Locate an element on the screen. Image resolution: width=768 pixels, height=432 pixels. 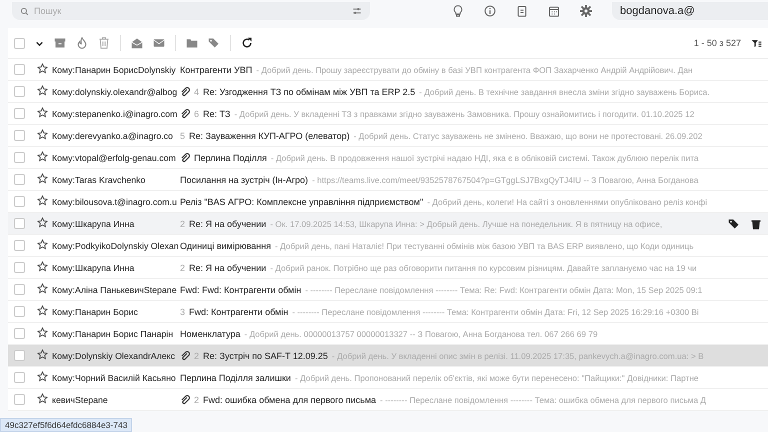
message-subject: Fwd: Fwd: Контрагенти обмін is located at coordinates (241, 289).